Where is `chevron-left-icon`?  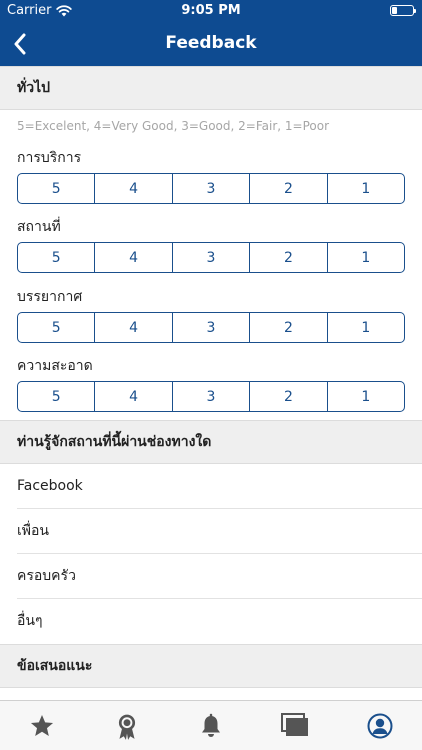 chevron-left-icon is located at coordinates (20, 44).